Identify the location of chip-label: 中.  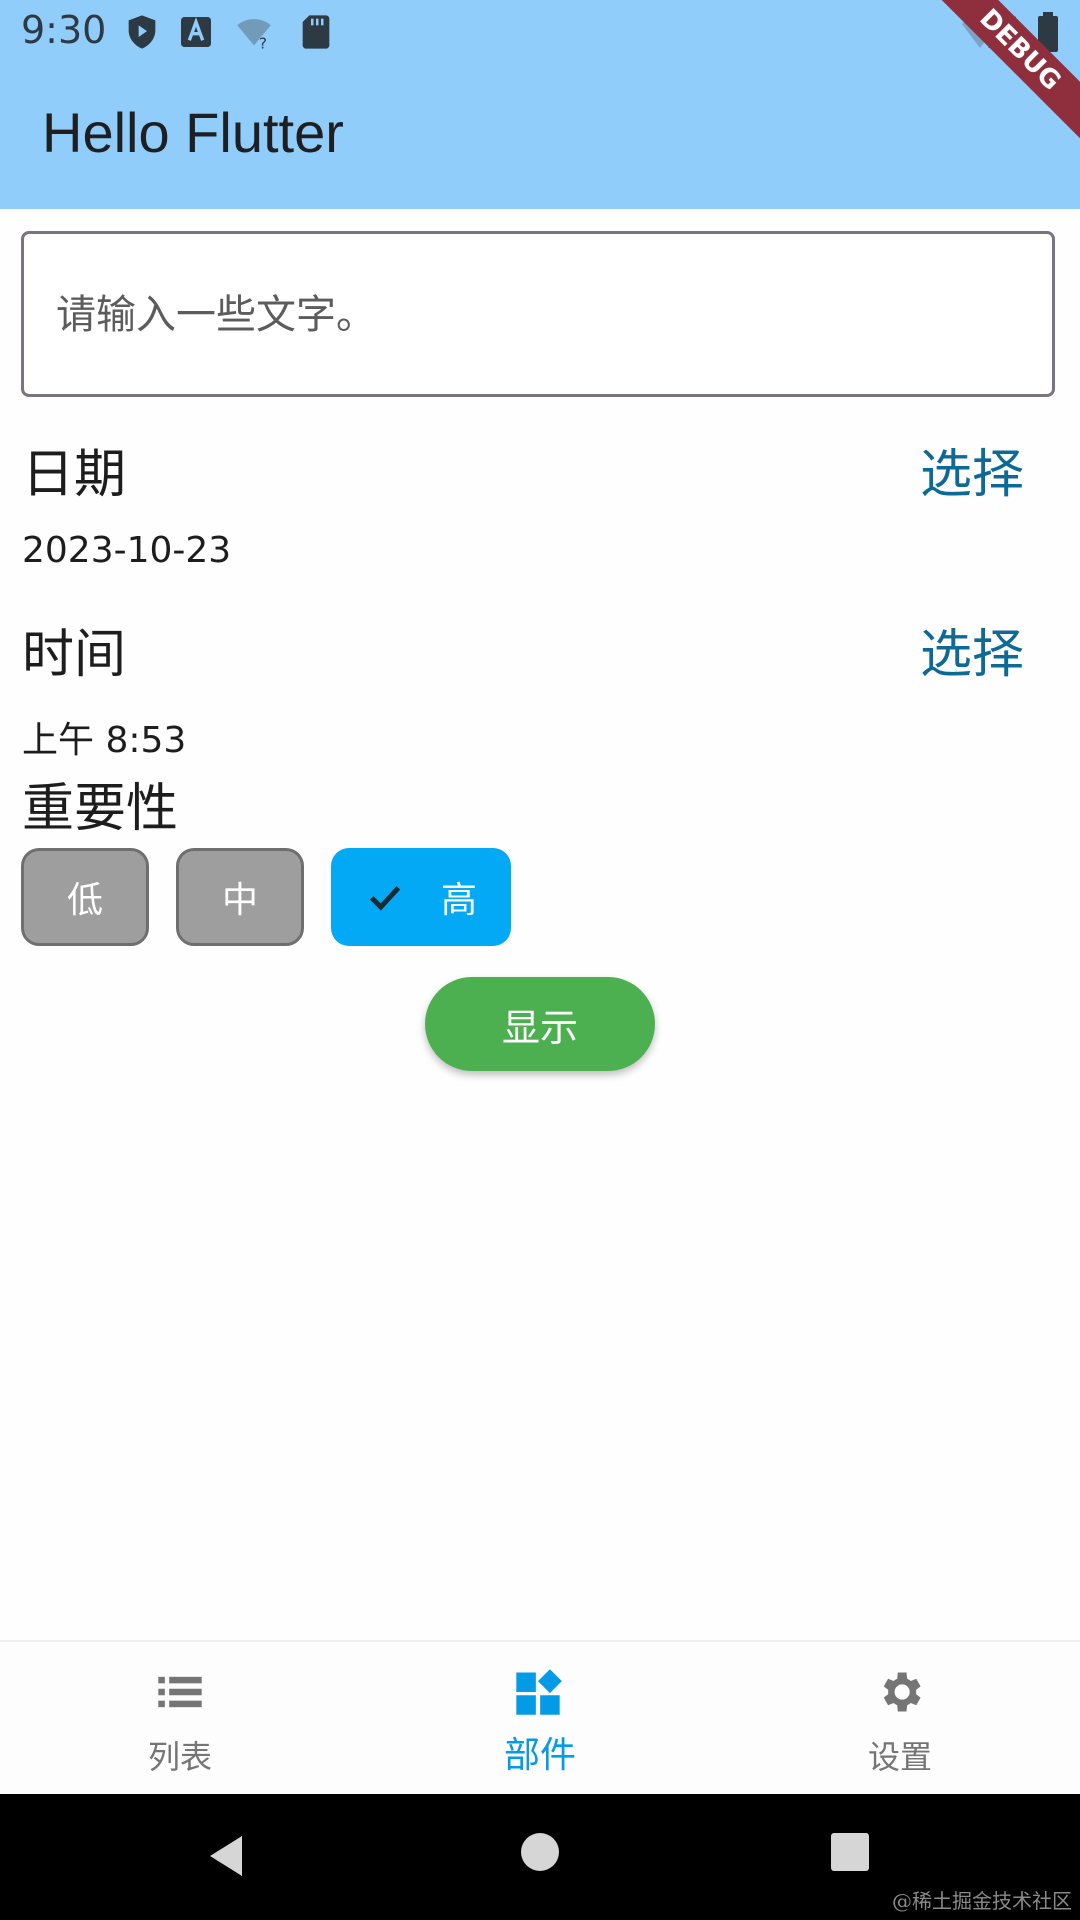
(239, 900).